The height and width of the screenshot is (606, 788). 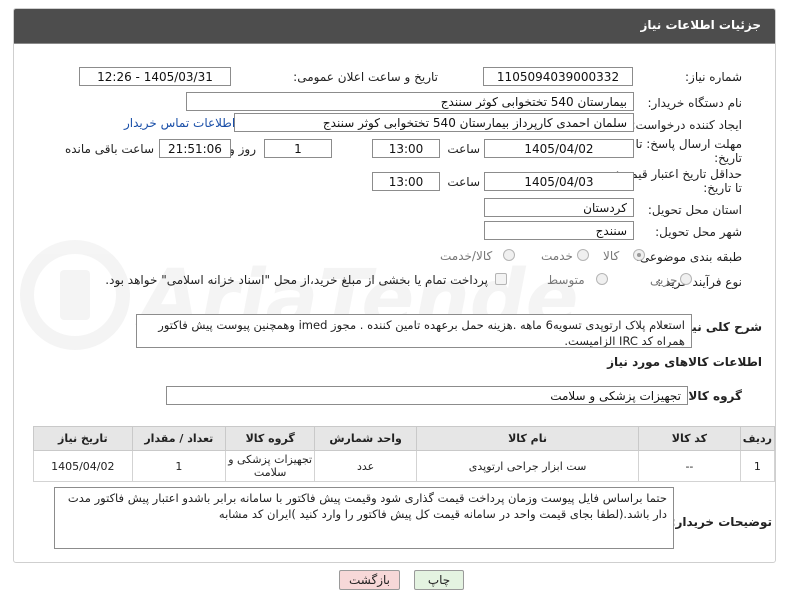 I want to click on cell-name: ست ابزار جراحی ارتوپدی, so click(x=527, y=466).